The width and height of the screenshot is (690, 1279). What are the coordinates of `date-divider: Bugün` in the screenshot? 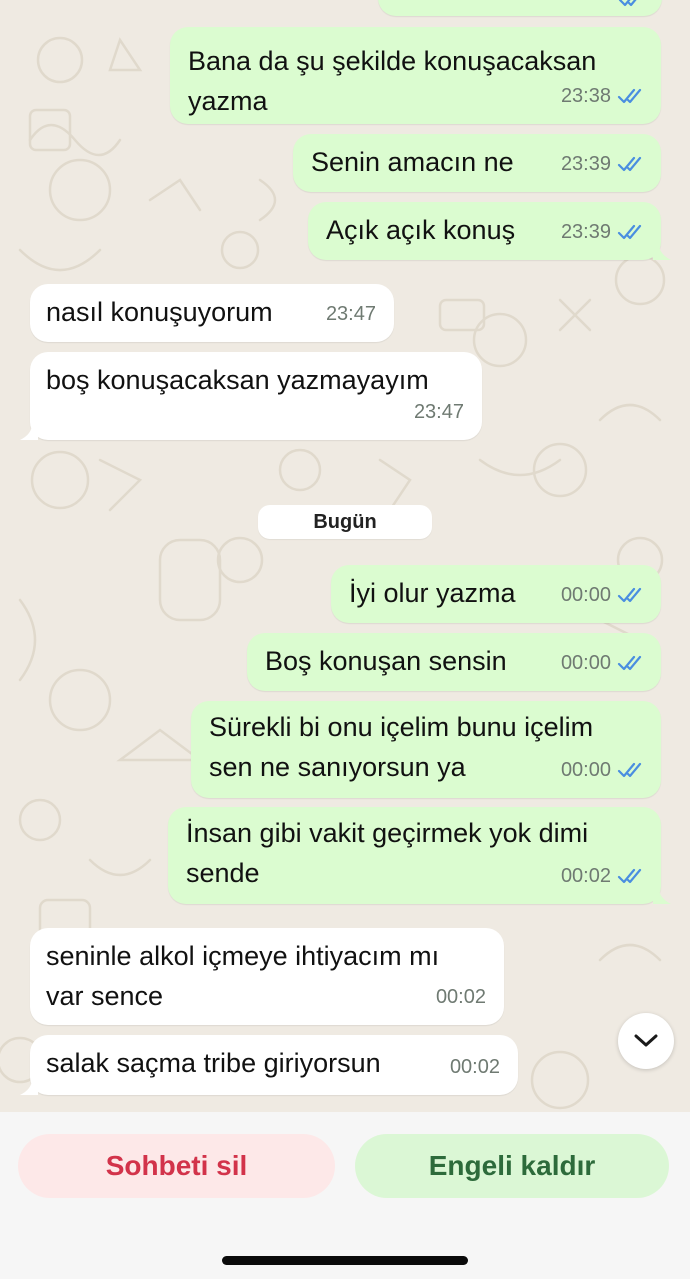 It's located at (345, 522).